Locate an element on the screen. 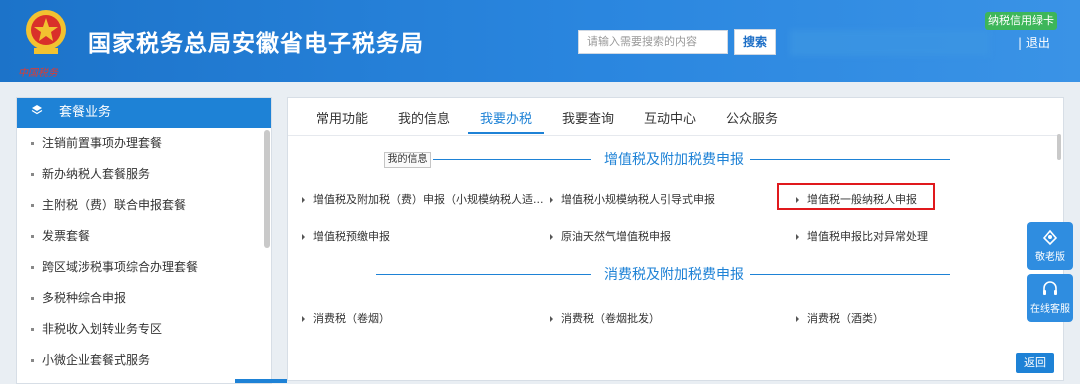 This screenshot has width=1080, height=384. link-consumption-alcohol: 消费税（酒类） is located at coordinates (840, 318).